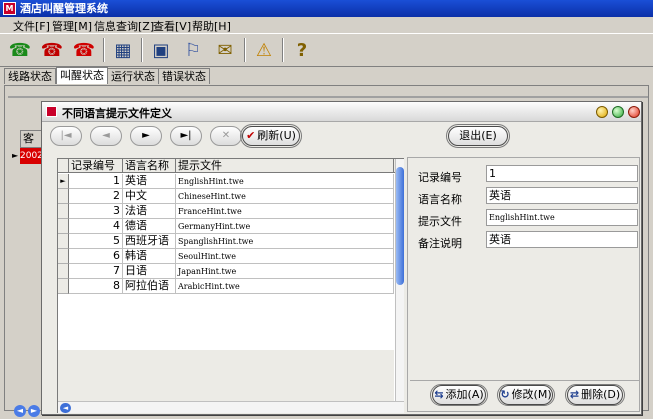 Image resolution: width=653 pixels, height=419 pixels. I want to click on cell-language-name: 英语, so click(149, 181).